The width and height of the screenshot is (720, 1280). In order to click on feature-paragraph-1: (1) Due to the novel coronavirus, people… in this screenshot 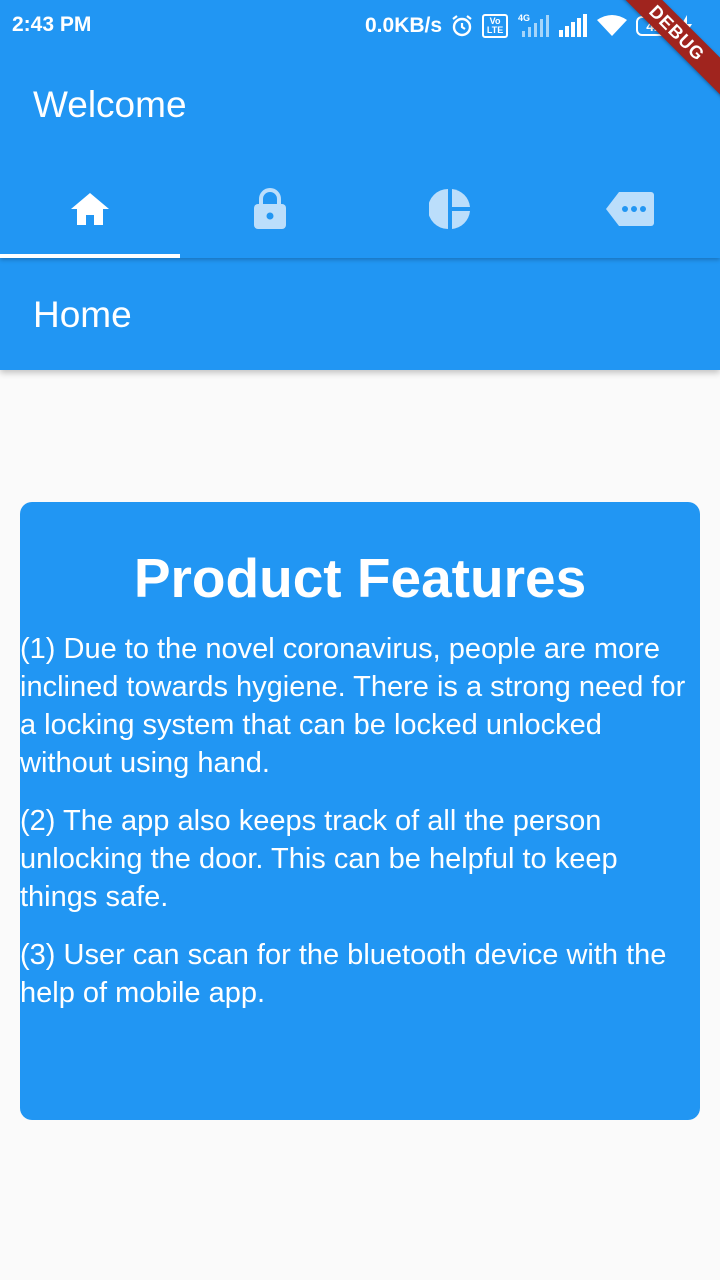, I will do `click(353, 706)`.